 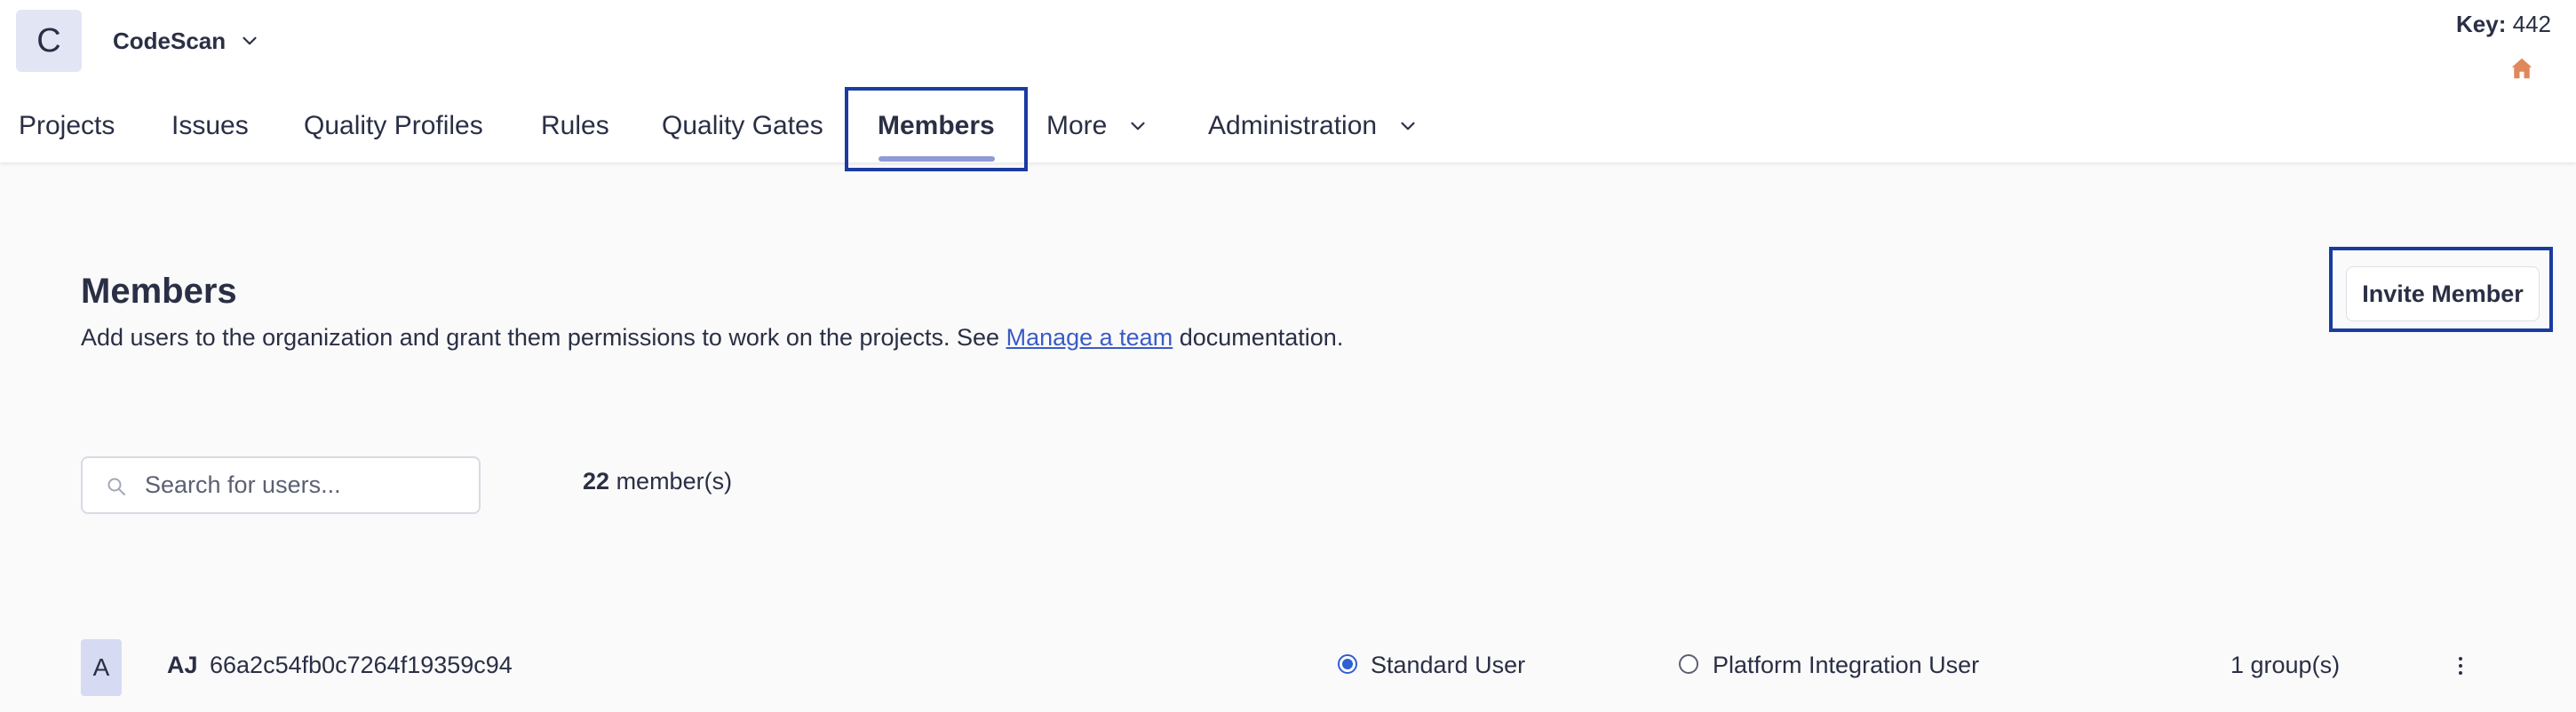 What do you see at coordinates (936, 129) in the screenshot?
I see `members-tab-highlight` at bounding box center [936, 129].